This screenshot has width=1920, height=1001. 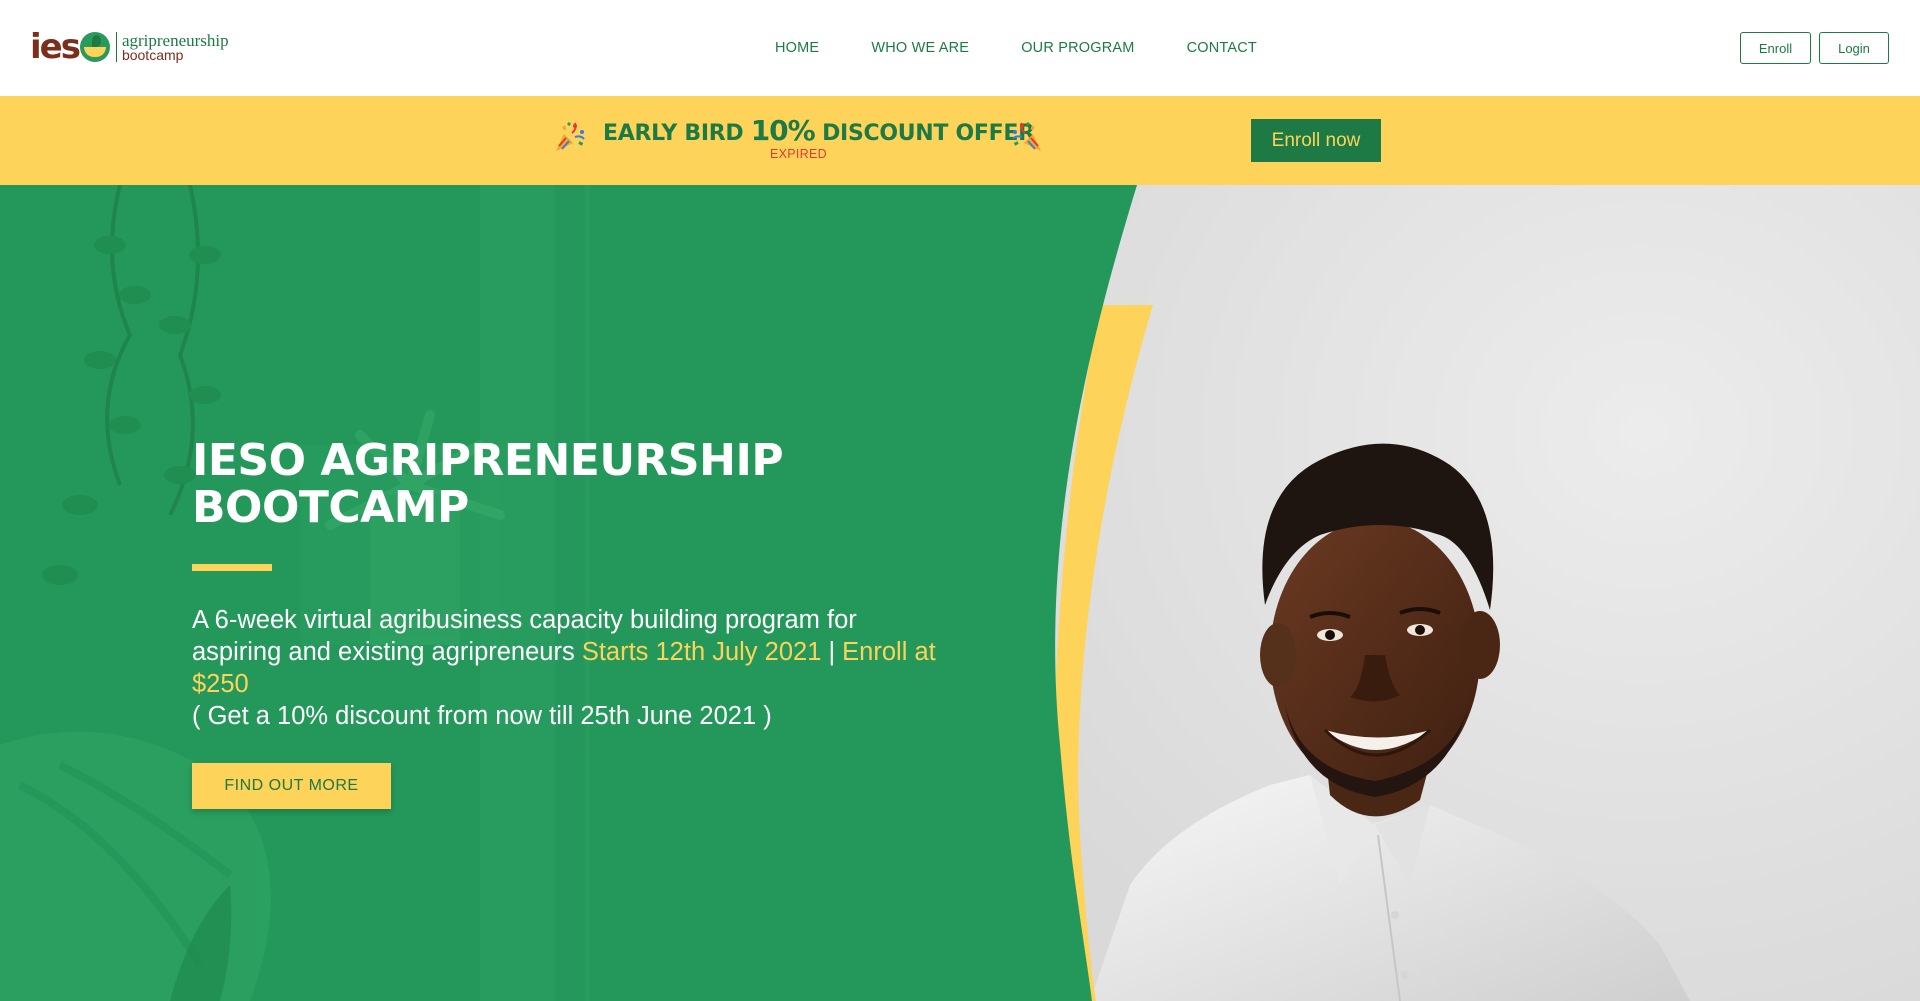 What do you see at coordinates (798, 154) in the screenshot?
I see `offer-expired-label: EXPIRED` at bounding box center [798, 154].